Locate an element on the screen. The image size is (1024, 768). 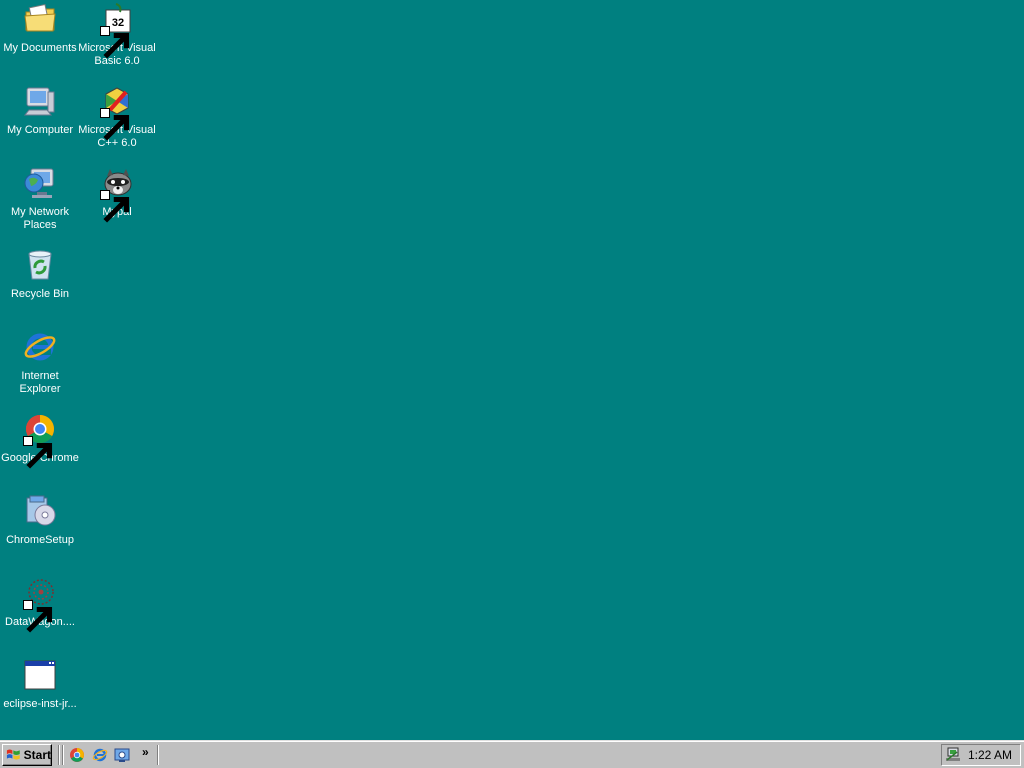
quick-launch-grip is located at coordinates (63, 755).